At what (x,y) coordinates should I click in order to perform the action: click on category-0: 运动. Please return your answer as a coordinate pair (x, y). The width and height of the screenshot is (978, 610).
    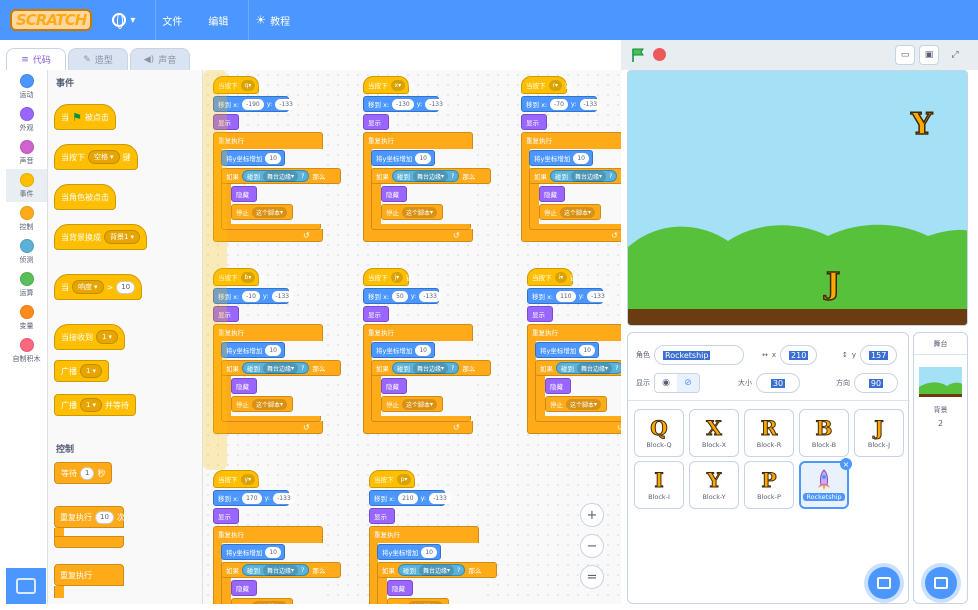
    Looking at the image, I should click on (26, 86).